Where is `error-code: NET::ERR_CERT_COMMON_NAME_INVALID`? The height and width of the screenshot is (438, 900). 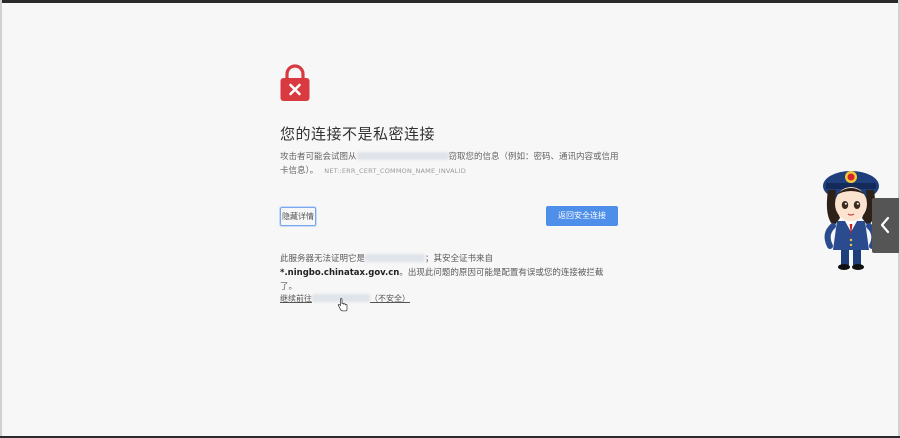
error-code: NET::ERR_CERT_COMMON_NAME_INVALID is located at coordinates (395, 171).